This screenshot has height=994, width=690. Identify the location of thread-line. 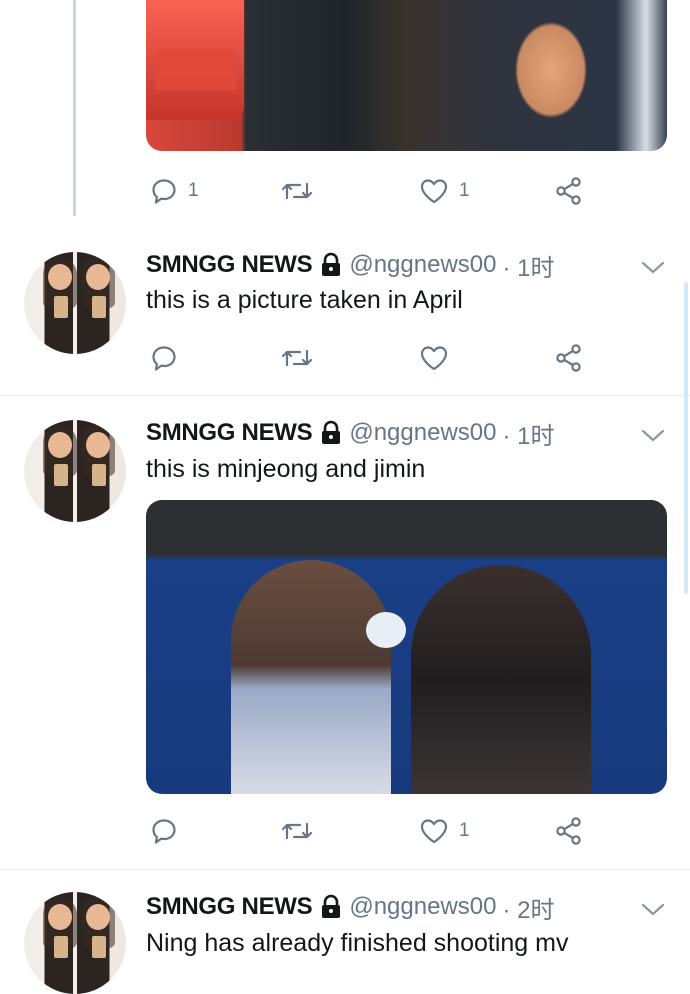
(74, 108).